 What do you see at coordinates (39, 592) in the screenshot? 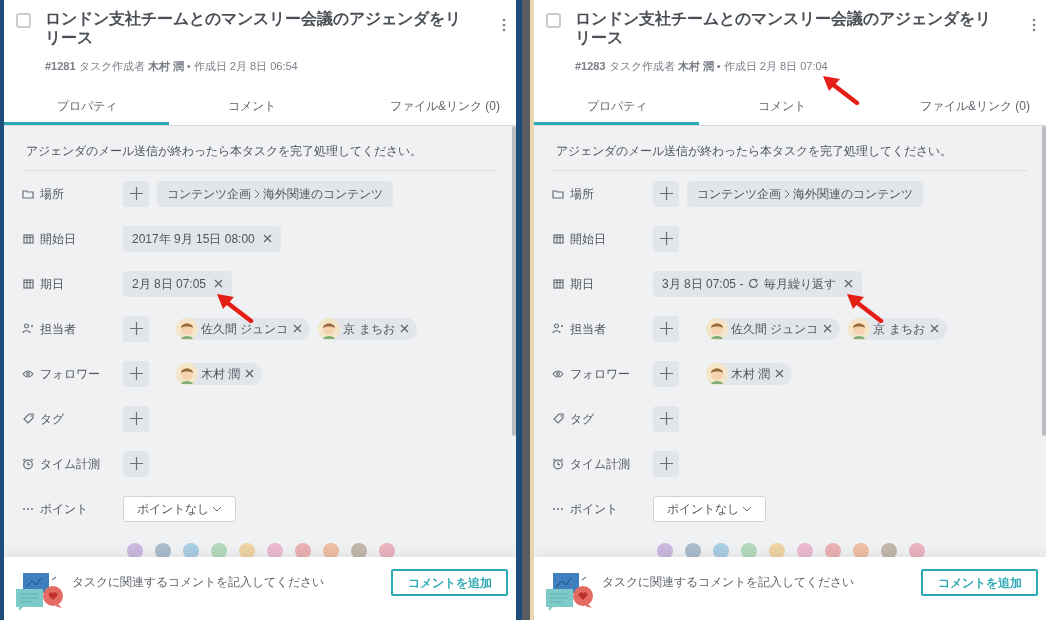
I see `chat-bubbles-drawing` at bounding box center [39, 592].